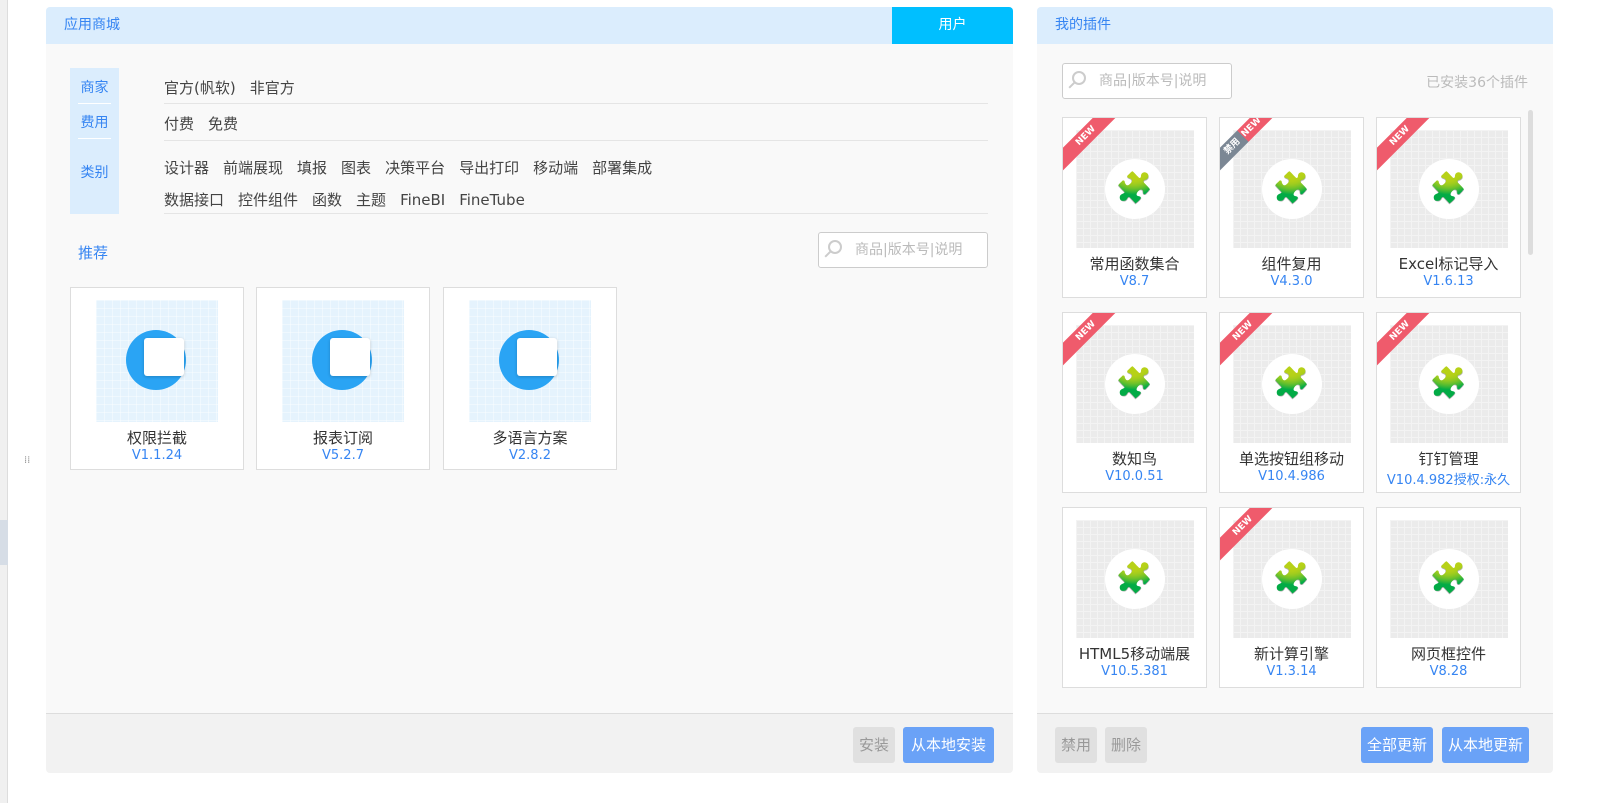 Image resolution: width=1611 pixels, height=803 pixels. I want to click on delete-button: 删除, so click(1126, 745).